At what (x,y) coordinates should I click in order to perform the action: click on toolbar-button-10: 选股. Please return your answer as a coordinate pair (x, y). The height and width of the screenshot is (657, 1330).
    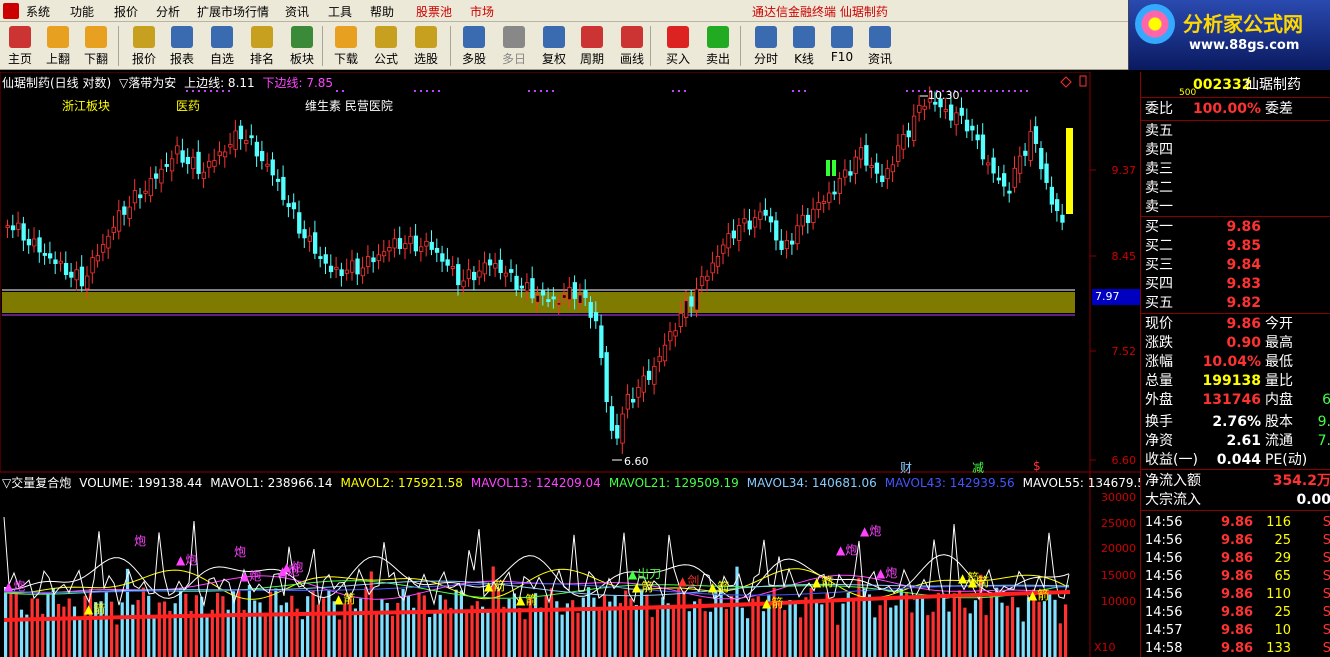
    Looking at the image, I should click on (426, 46).